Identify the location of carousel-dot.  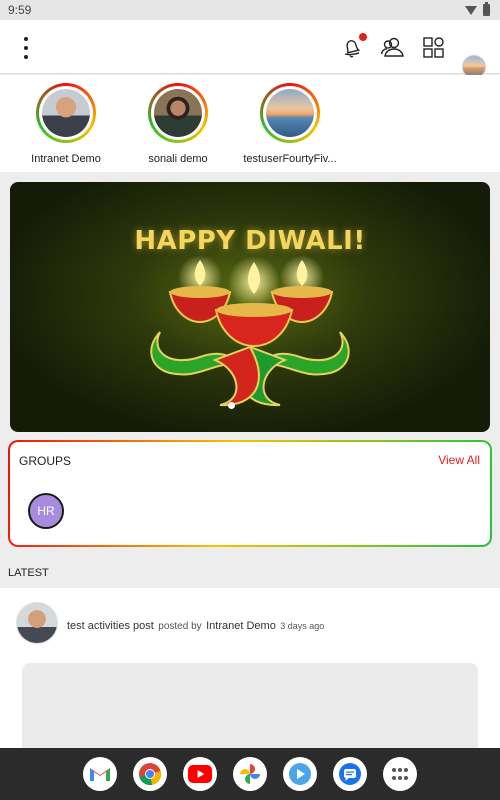
(231, 405).